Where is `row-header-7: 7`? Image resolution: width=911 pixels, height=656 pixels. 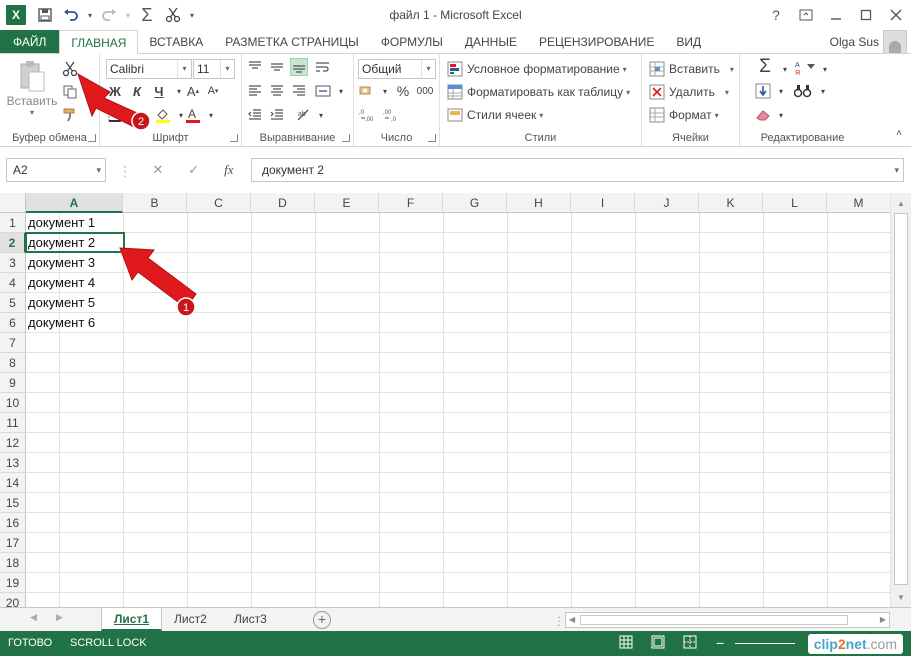
row-header-7: 7 is located at coordinates (13, 343).